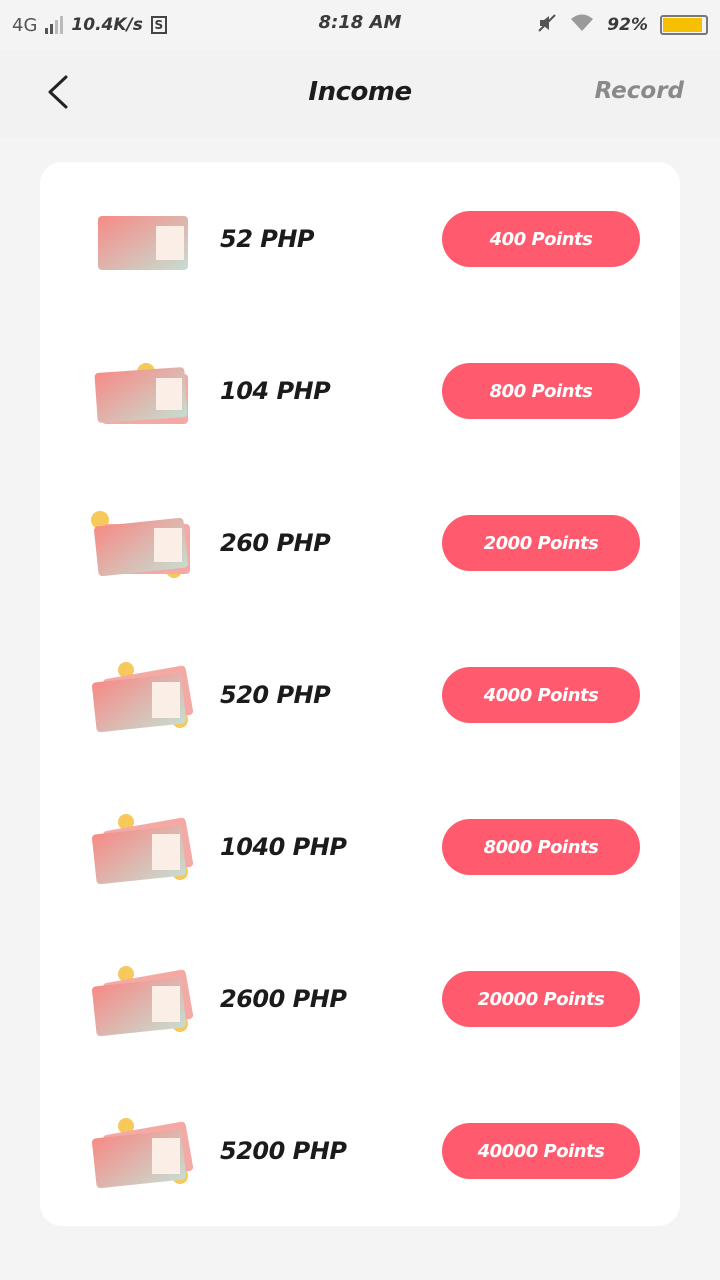 Image resolution: width=720 pixels, height=1280 pixels. Describe the element at coordinates (360, 1151) in the screenshot. I see `list-item: 5200 PHP 40000 Points` at that location.